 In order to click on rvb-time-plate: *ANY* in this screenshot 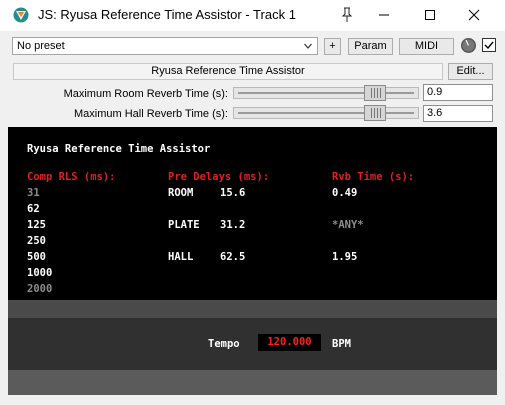, I will do `click(348, 225)`.